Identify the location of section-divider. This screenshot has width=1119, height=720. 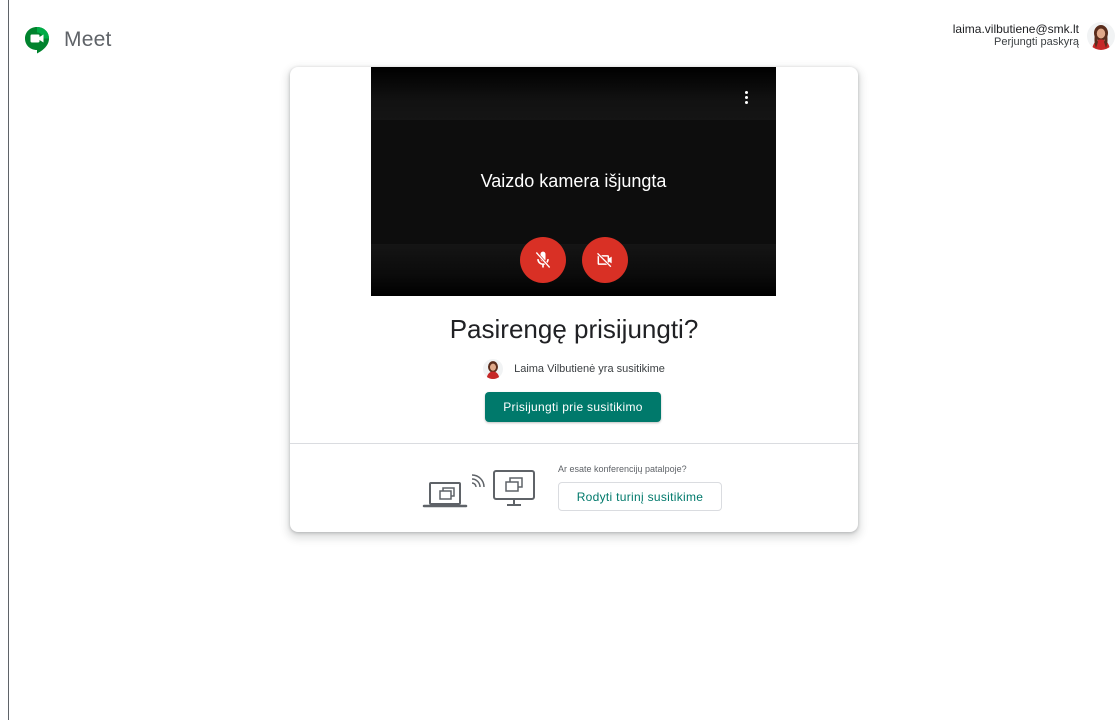
(574, 443).